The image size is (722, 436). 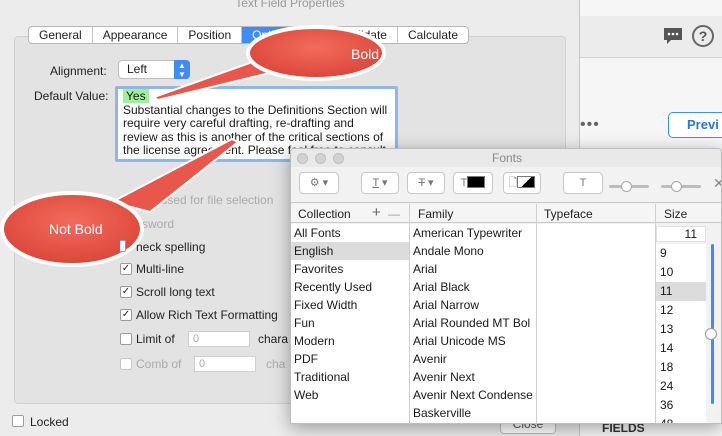 I want to click on scroll-long-text-checkbox: ✓, so click(x=126, y=292).